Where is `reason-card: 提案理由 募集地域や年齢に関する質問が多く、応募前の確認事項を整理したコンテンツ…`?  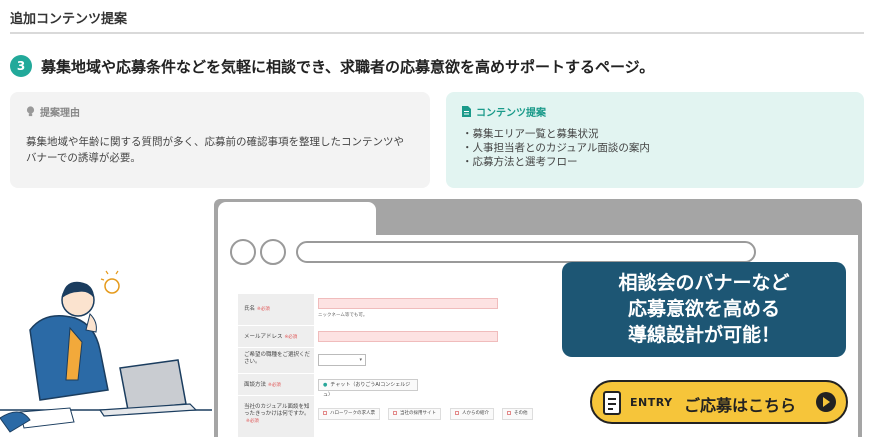 reason-card: 提案理由 募集地域や年齢に関する質問が多く、応募前の確認事項を整理したコンテンツ… is located at coordinates (220, 140).